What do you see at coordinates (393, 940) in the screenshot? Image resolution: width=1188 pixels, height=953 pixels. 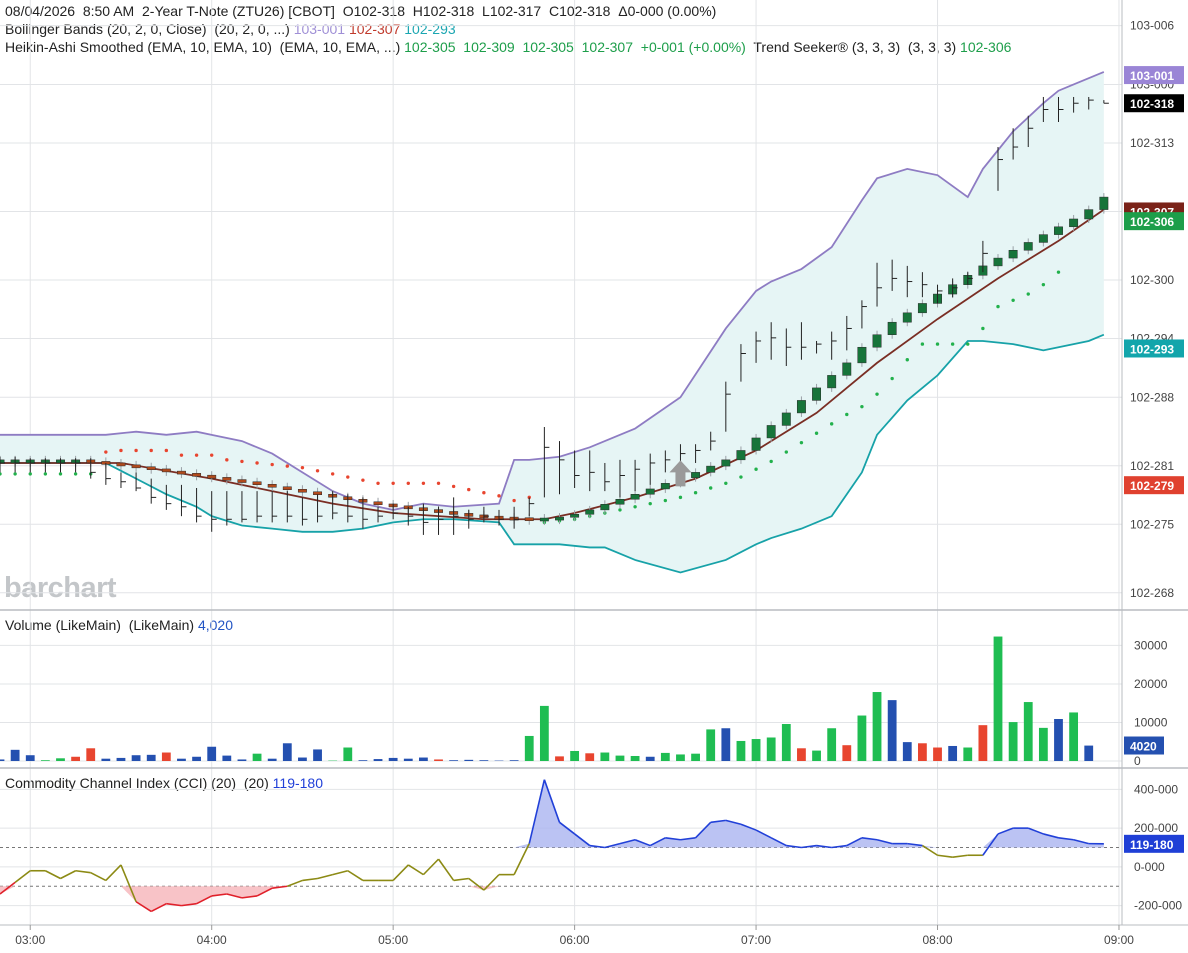 I see `time-axis-label: 05:00` at bounding box center [393, 940].